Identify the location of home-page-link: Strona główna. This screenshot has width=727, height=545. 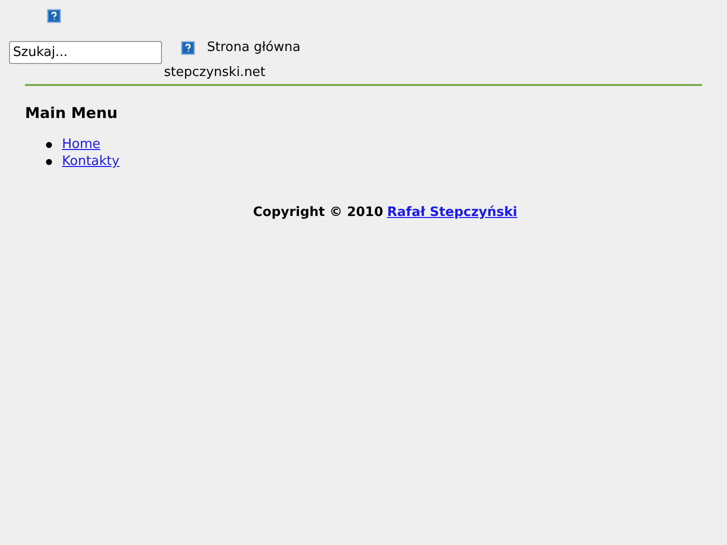
(253, 47).